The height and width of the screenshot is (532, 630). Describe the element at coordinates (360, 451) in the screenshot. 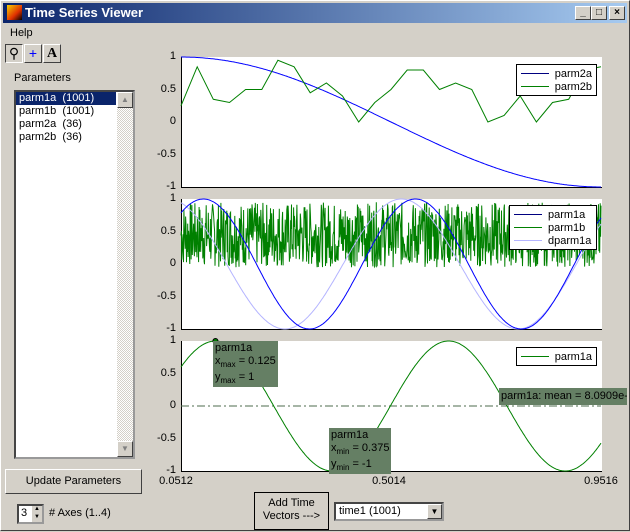

I see `min-annotation: parm1a xmin = 0.375 ymin = -1` at that location.